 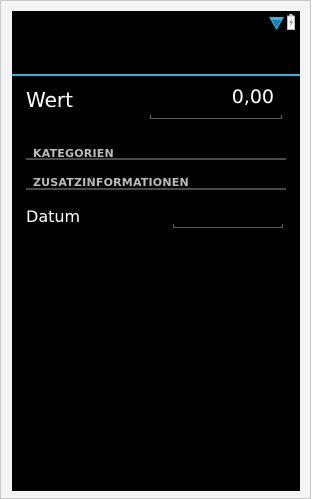 I want to click on datum-input-underline, so click(x=228, y=226).